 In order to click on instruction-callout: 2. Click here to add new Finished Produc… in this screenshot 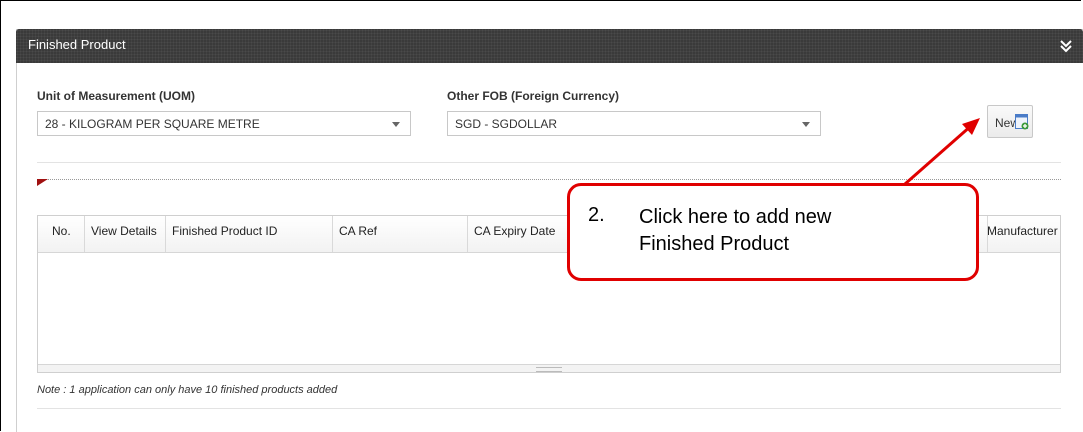, I will do `click(773, 232)`.